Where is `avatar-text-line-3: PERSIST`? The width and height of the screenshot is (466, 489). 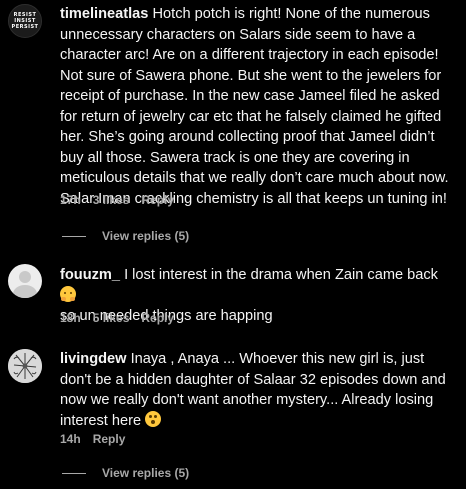 avatar-text-line-3: PERSIST is located at coordinates (25, 27).